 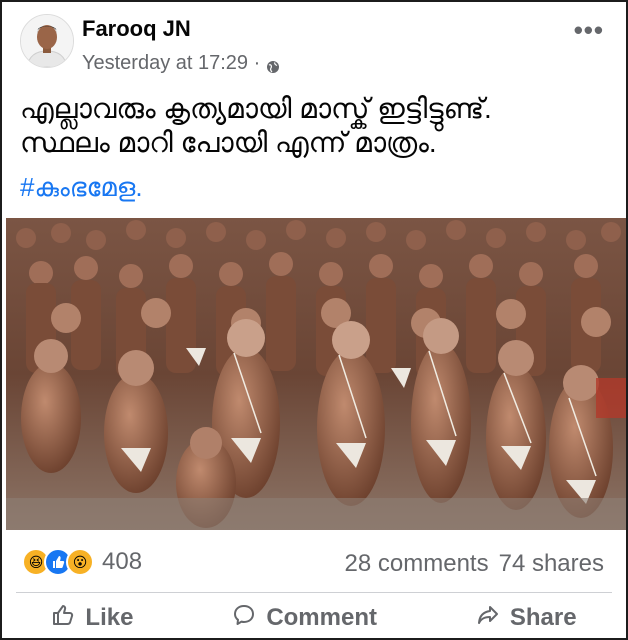 I want to click on post-timestamp: Yesterday at 17:29 ·, so click(x=171, y=63).